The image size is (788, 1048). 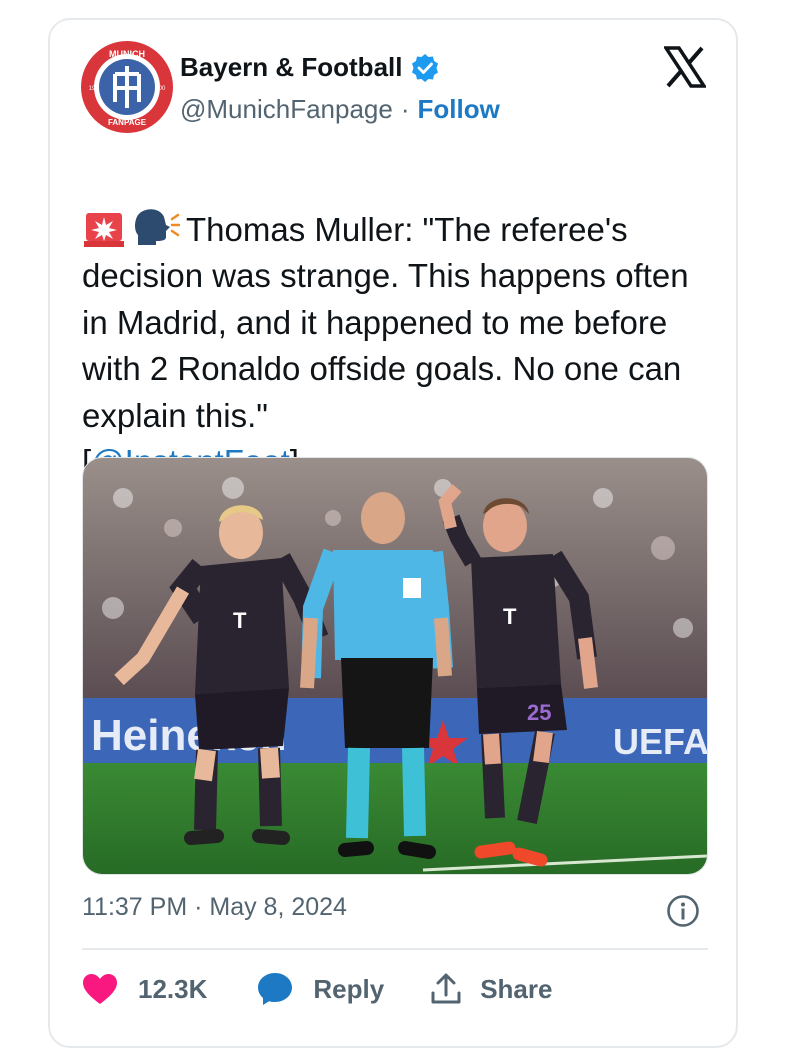 What do you see at coordinates (425, 67) in the screenshot?
I see `verified-badge-icon` at bounding box center [425, 67].